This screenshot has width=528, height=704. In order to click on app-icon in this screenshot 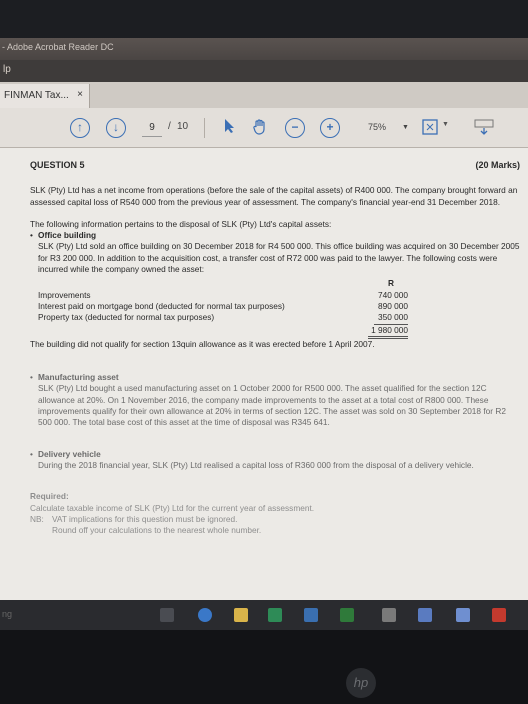, I will do `click(389, 615)`.